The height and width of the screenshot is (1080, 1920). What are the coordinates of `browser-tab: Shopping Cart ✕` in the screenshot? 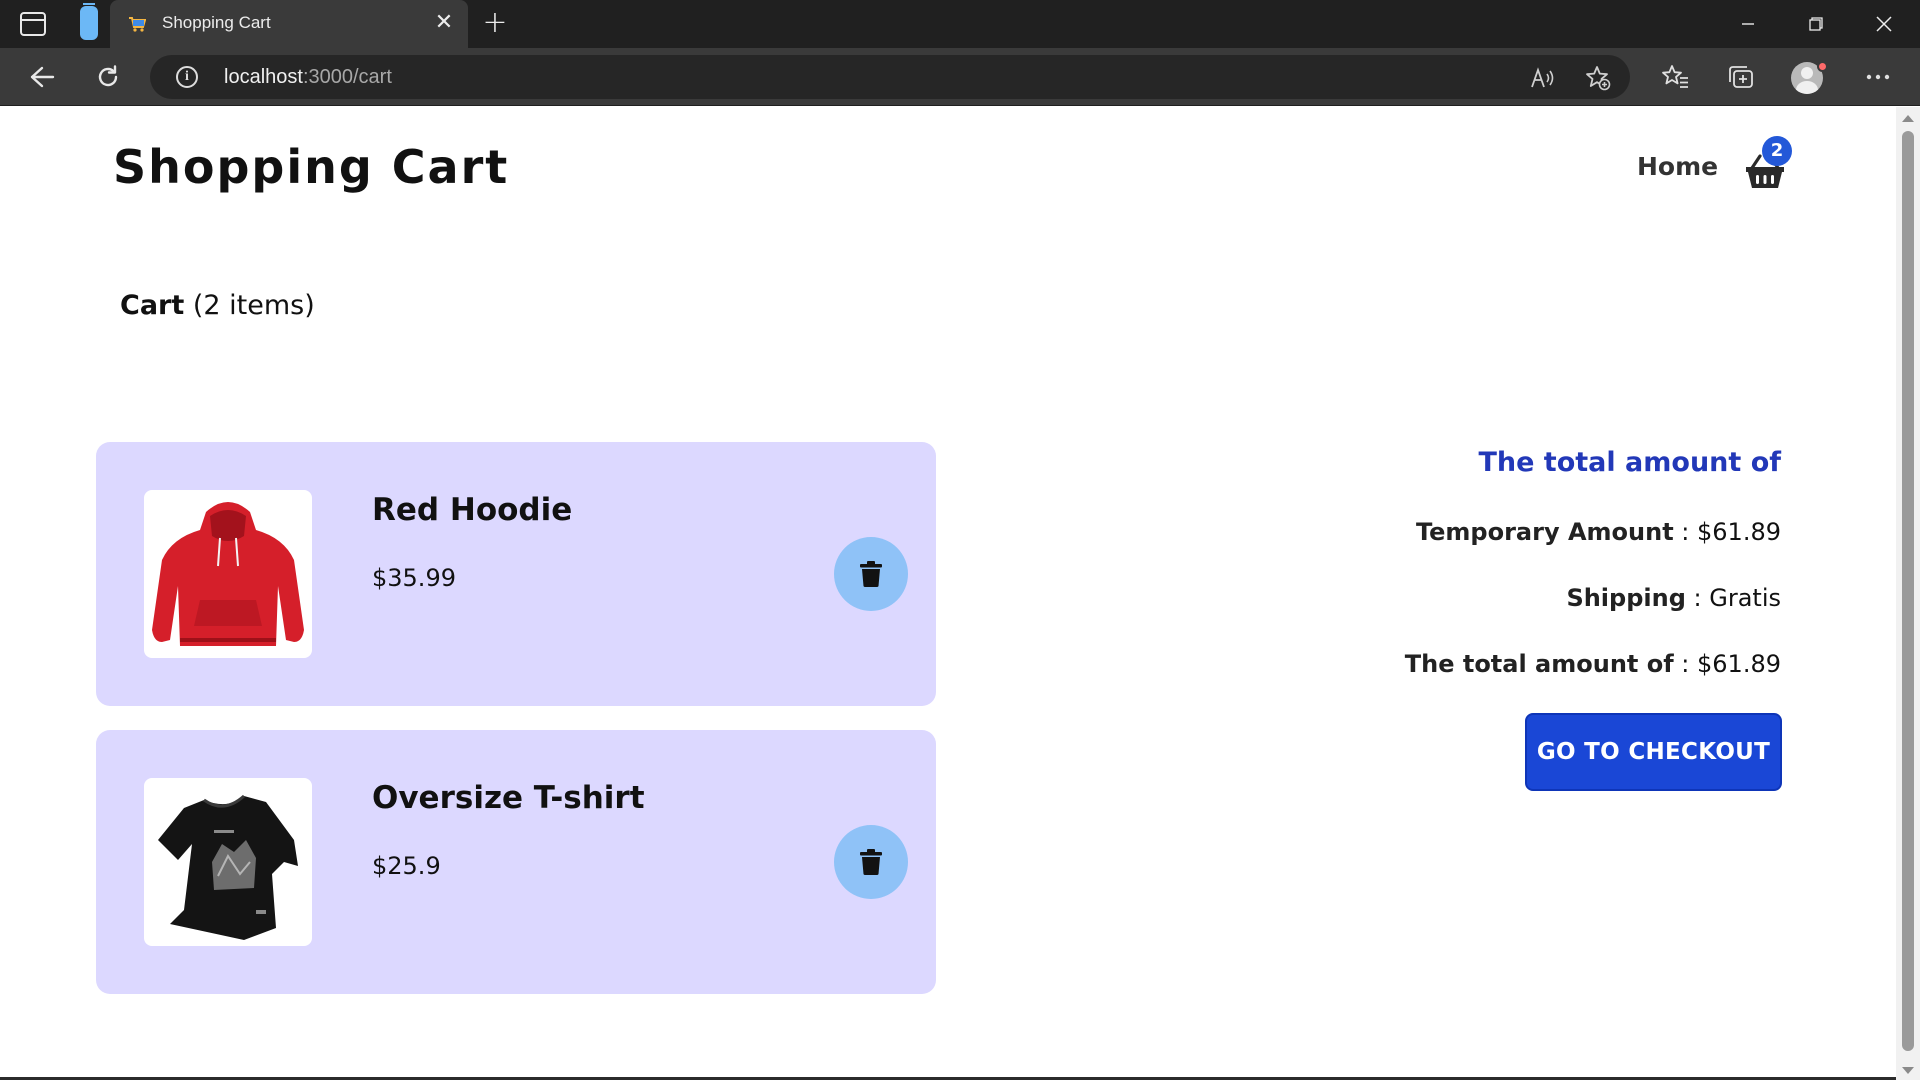 It's located at (289, 24).